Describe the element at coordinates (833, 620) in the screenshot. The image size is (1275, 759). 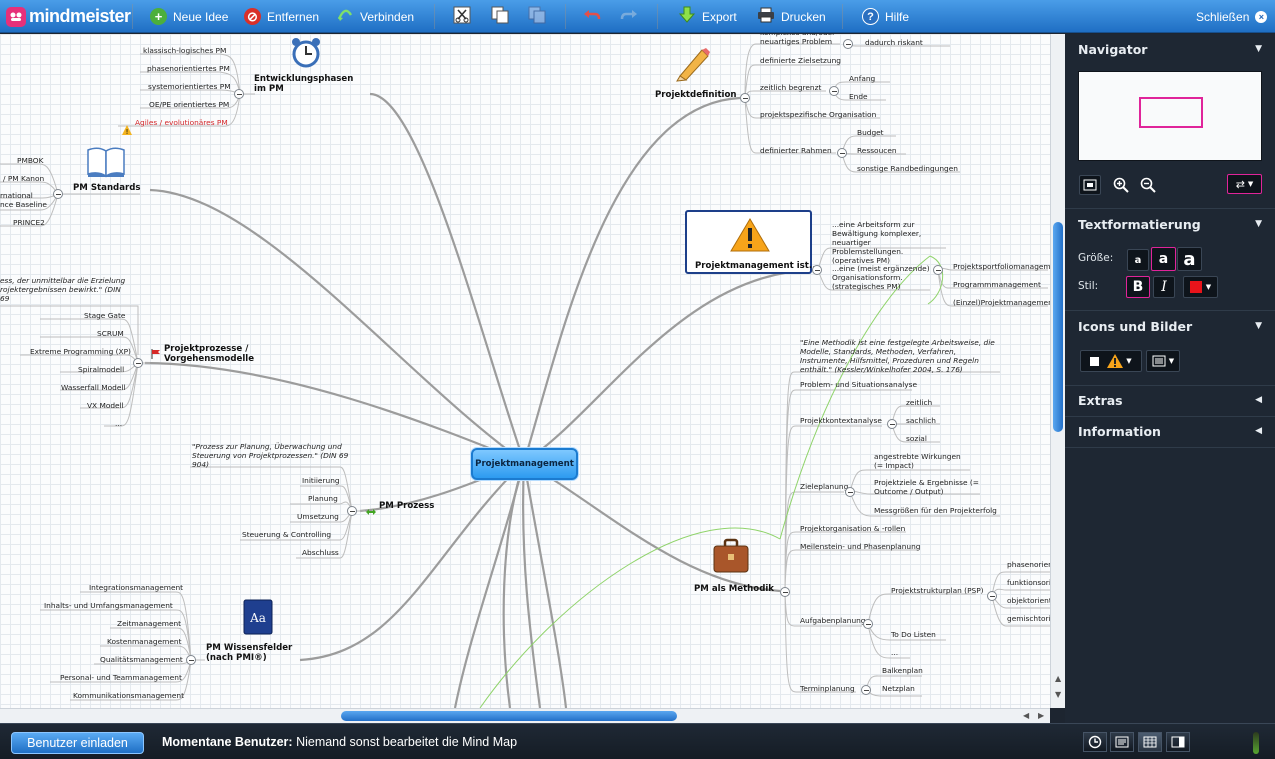
I see `node-method-item: Aufgabenplanung` at that location.